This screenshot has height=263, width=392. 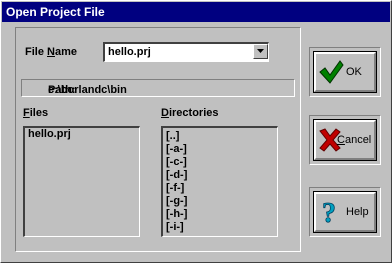 What do you see at coordinates (220, 188) in the screenshot?
I see `list-item: [-f-]` at bounding box center [220, 188].